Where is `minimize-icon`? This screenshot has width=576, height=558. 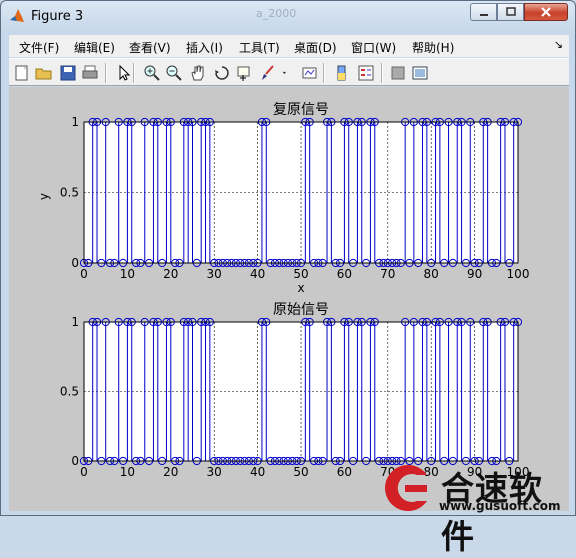 minimize-icon is located at coordinates (483, 15).